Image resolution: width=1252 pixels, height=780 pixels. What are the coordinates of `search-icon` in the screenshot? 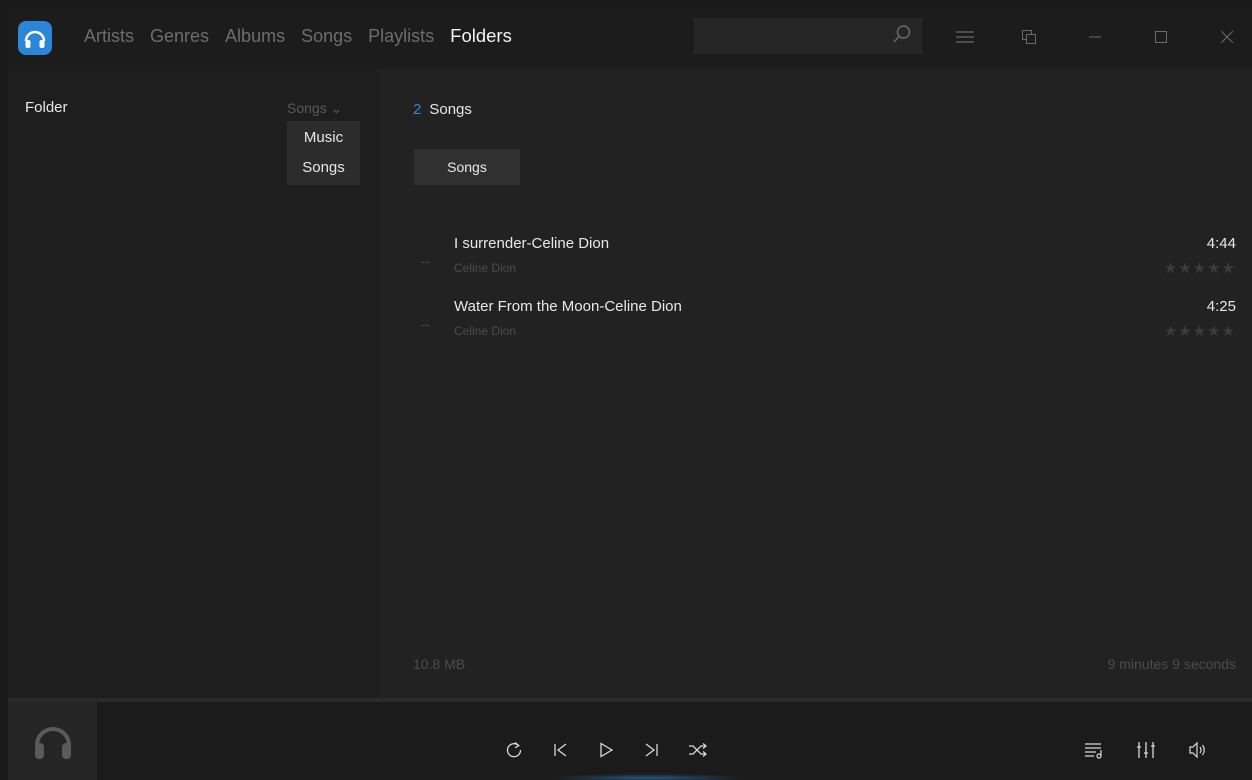 It's located at (902, 37).